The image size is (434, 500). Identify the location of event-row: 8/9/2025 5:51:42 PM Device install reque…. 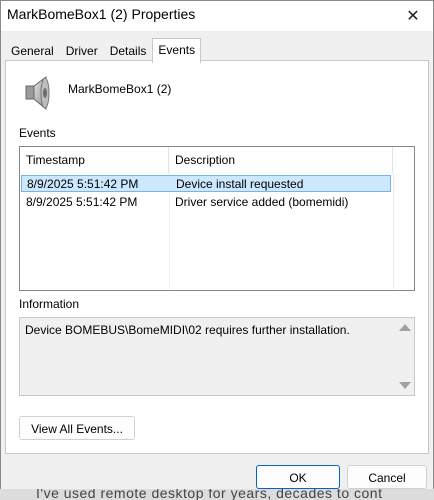
(206, 183).